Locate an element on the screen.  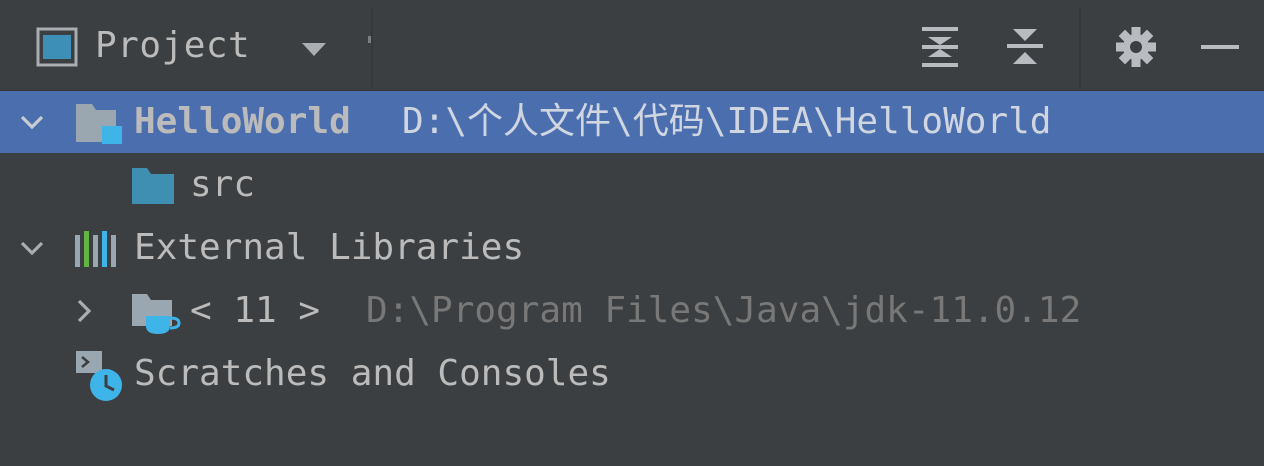
view-selector: Project is located at coordinates (185, 45).